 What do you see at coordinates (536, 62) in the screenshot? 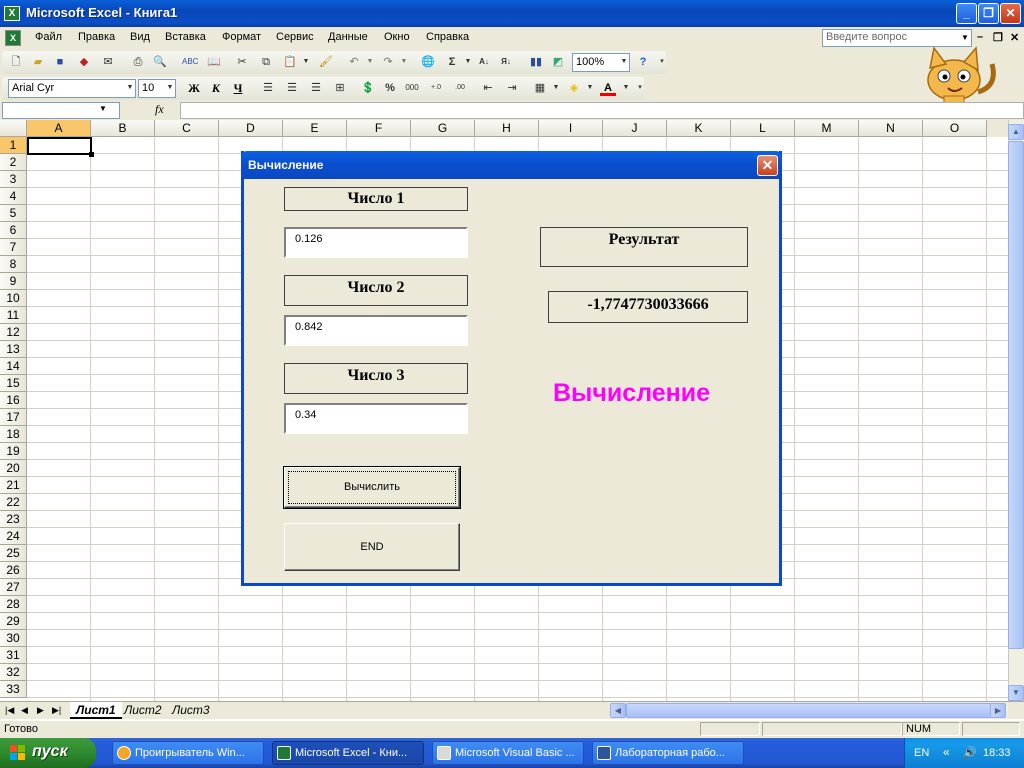
I see `chart-wizard-icon: ▮▮` at bounding box center [536, 62].